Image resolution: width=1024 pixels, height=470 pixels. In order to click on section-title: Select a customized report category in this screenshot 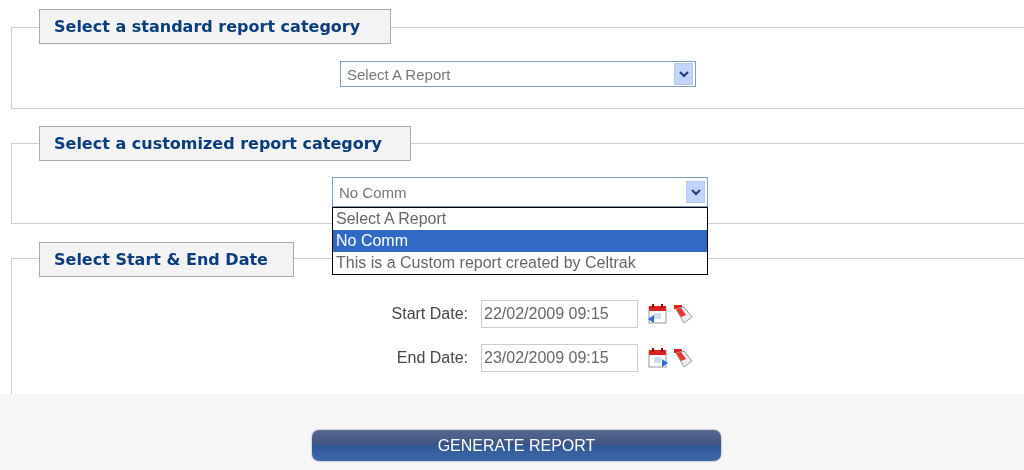, I will do `click(225, 143)`.